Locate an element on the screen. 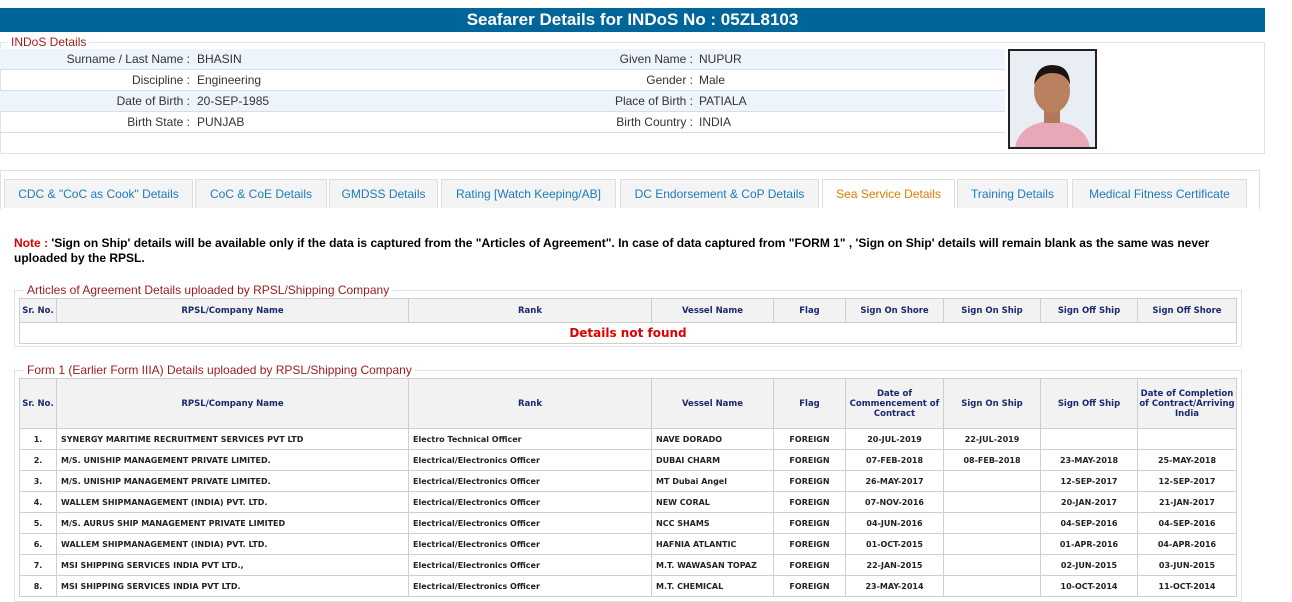 The image size is (1292, 602). field-label: Surname / Last Name : is located at coordinates (128, 59).